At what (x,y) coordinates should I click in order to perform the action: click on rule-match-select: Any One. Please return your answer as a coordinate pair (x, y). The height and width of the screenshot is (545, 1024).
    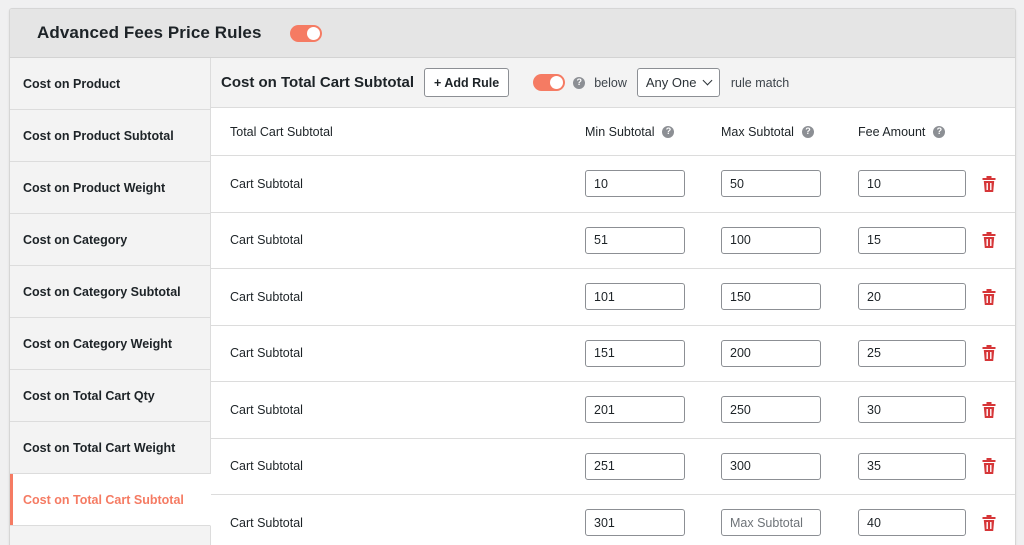
    Looking at the image, I should click on (678, 82).